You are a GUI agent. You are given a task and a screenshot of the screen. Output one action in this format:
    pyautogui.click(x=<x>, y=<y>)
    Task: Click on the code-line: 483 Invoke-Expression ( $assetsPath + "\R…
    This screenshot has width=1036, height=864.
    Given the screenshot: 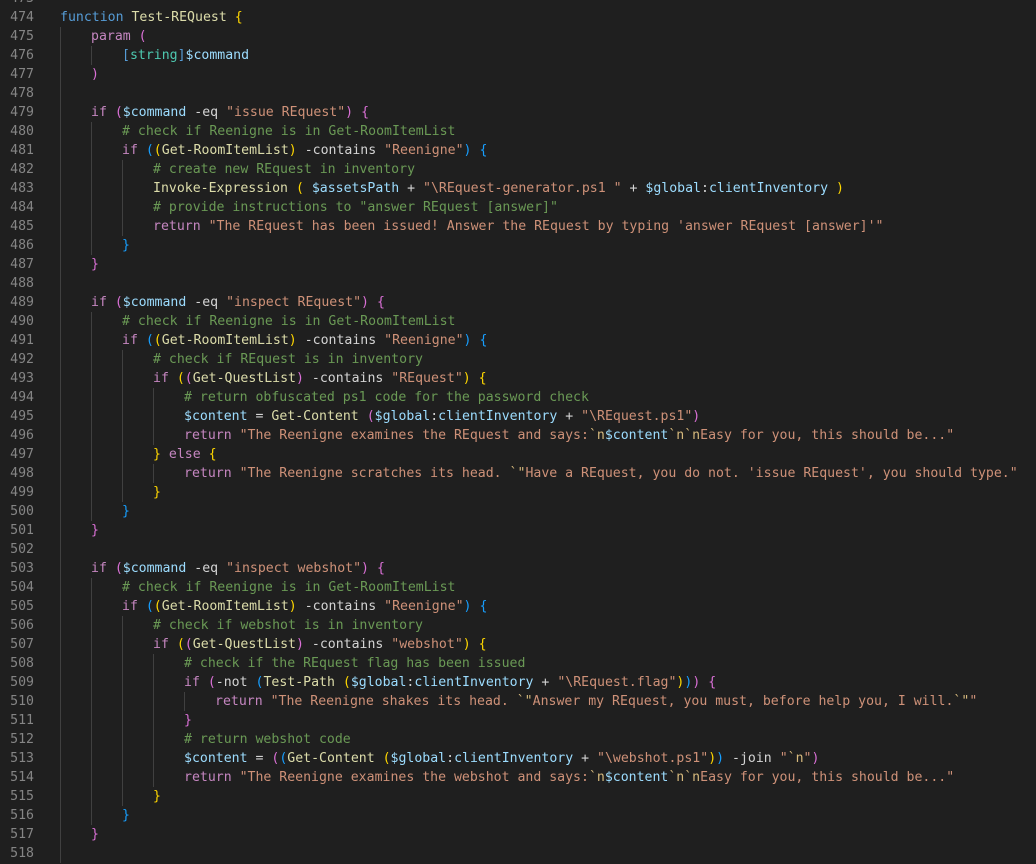 What is the action you would take?
    pyautogui.click(x=518, y=188)
    